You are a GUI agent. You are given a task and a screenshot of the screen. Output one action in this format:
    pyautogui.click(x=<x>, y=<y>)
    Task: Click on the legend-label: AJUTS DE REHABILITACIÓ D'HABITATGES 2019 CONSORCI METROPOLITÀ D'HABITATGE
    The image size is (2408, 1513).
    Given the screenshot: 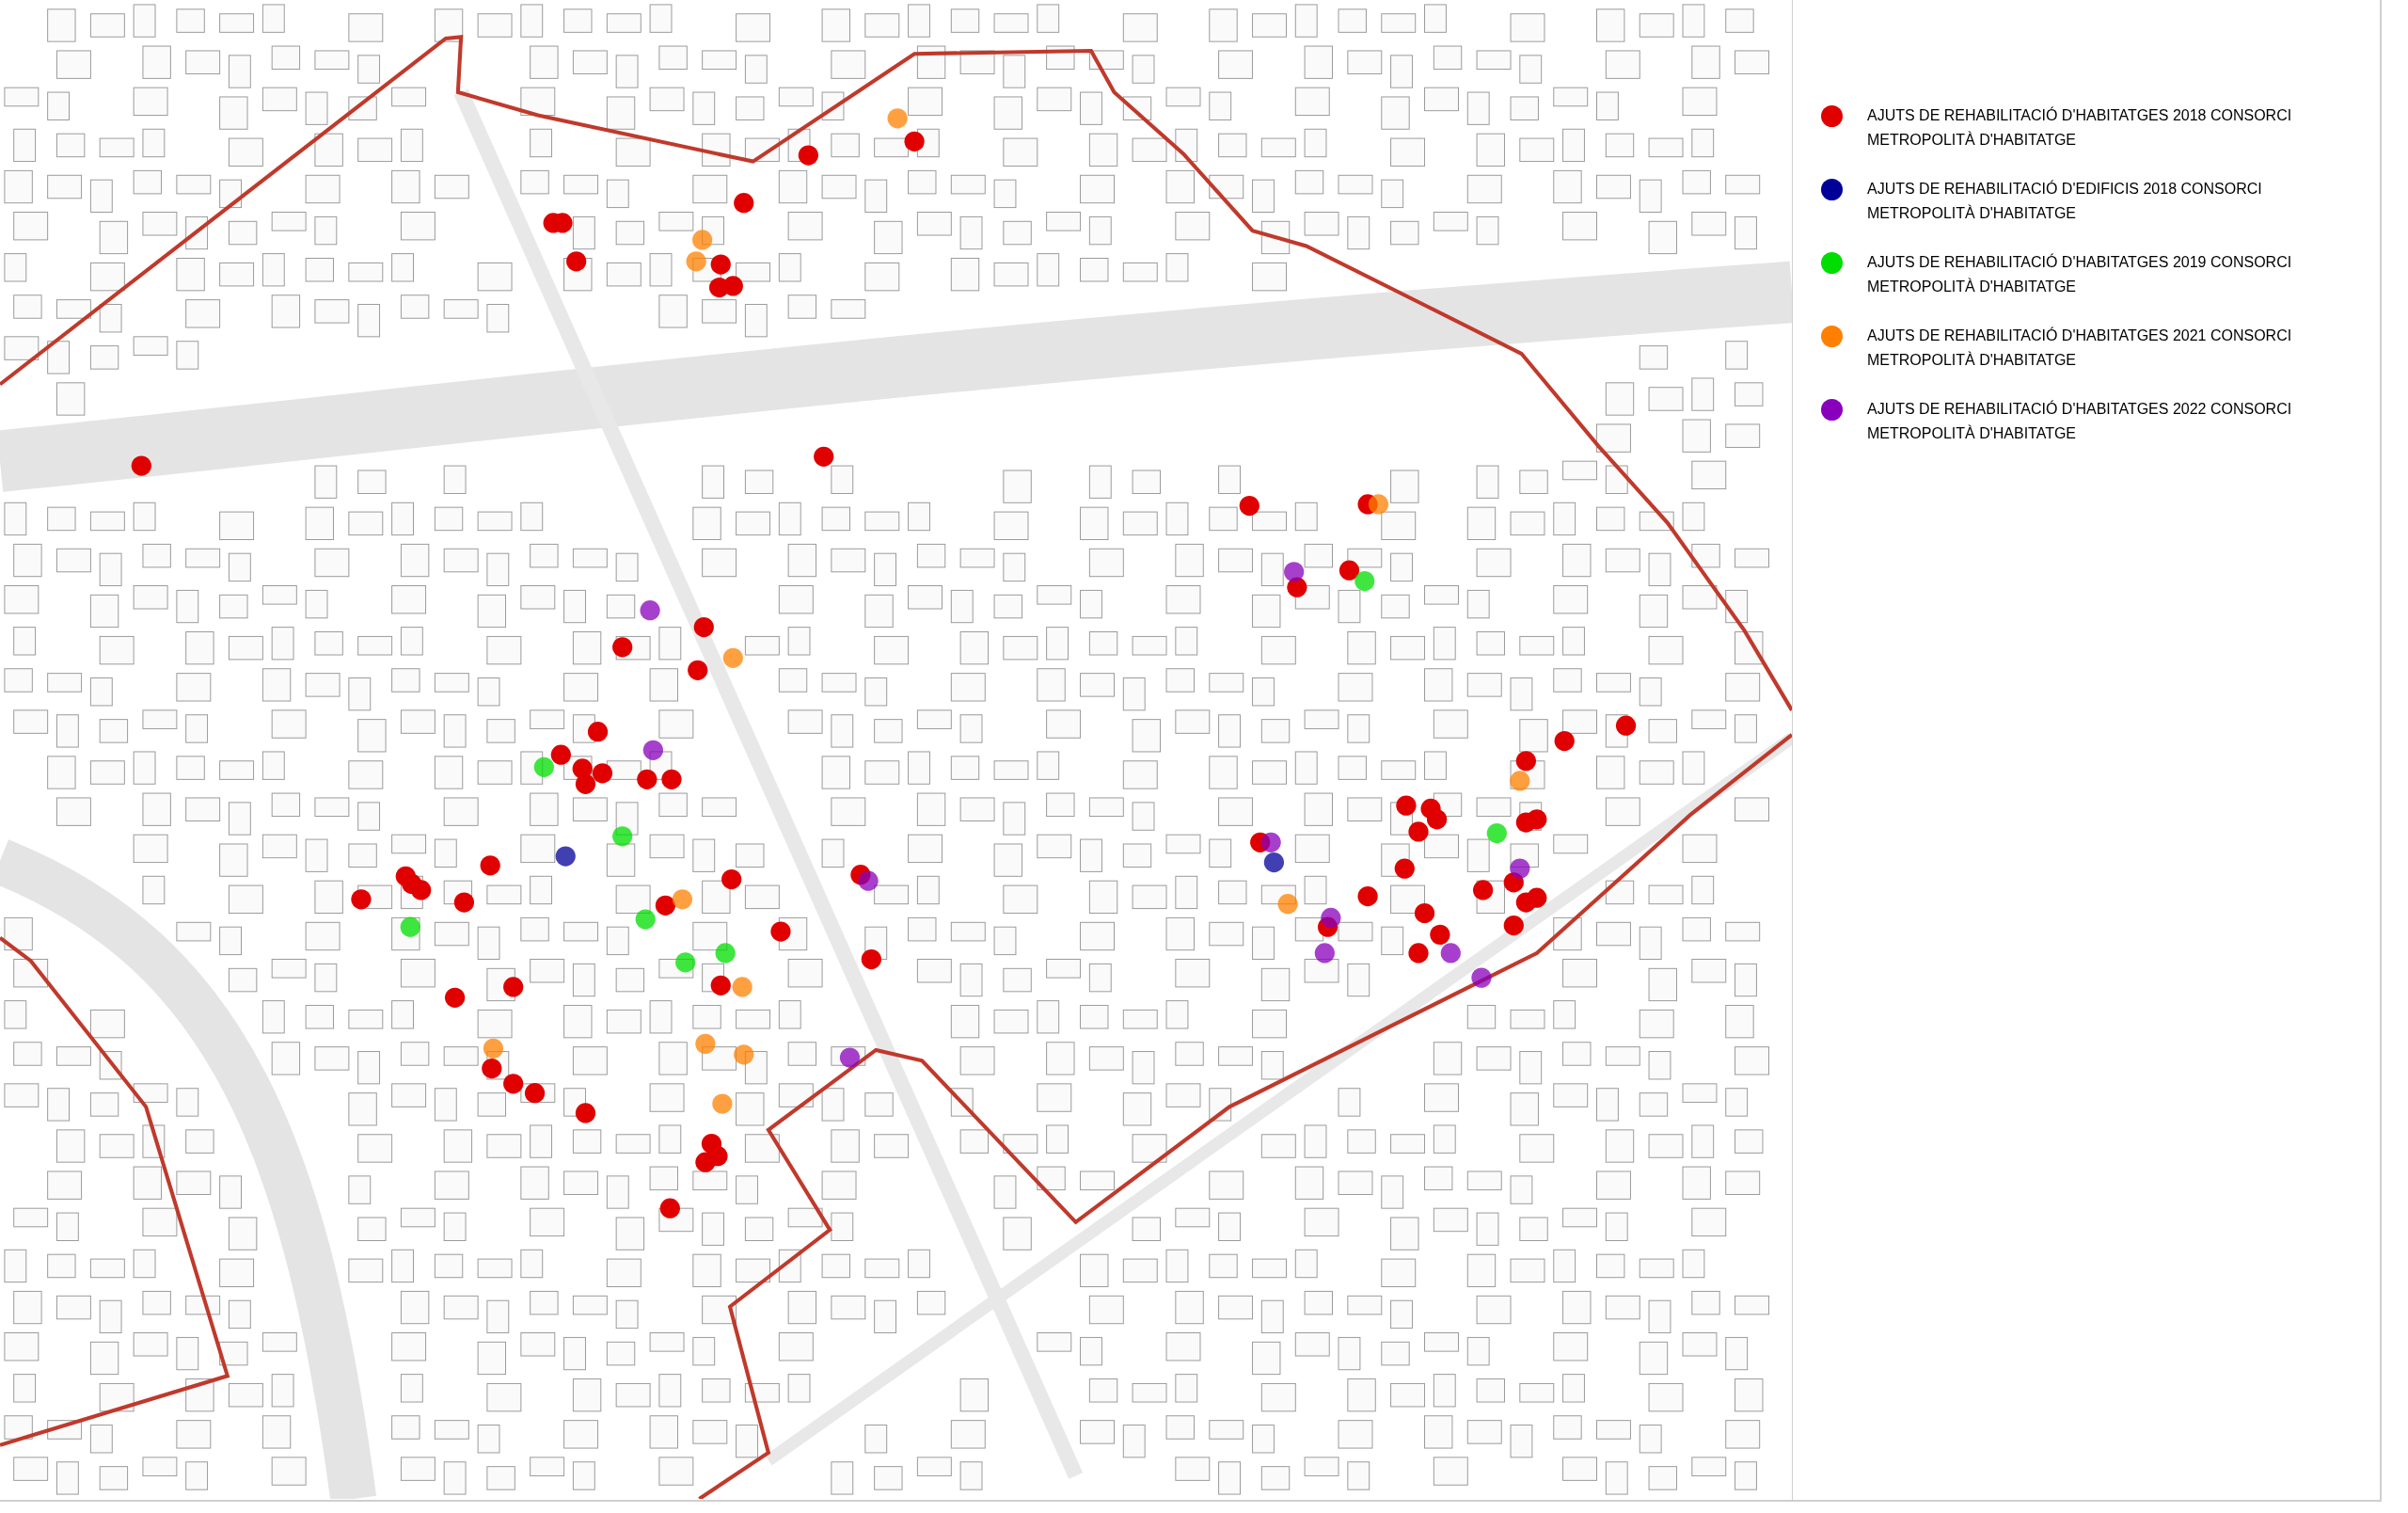 What is the action you would take?
    pyautogui.click(x=2080, y=274)
    